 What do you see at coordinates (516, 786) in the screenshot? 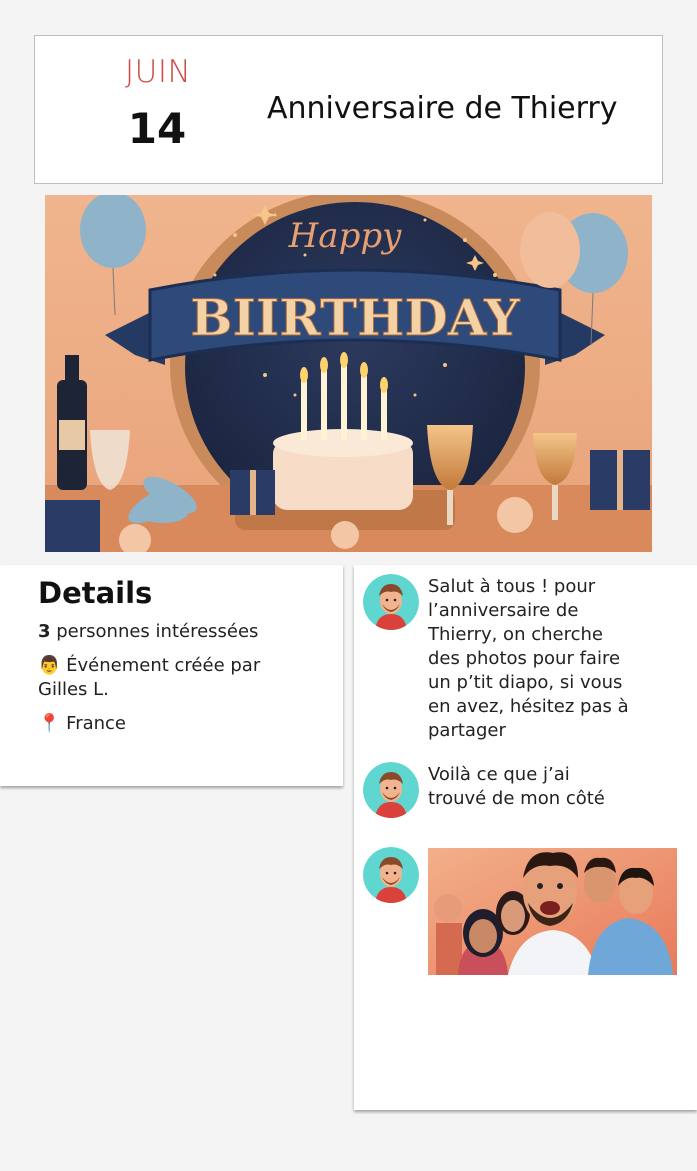
I see `comment-message: Voilà ce que j’ai trouvé de mon côté` at bounding box center [516, 786].